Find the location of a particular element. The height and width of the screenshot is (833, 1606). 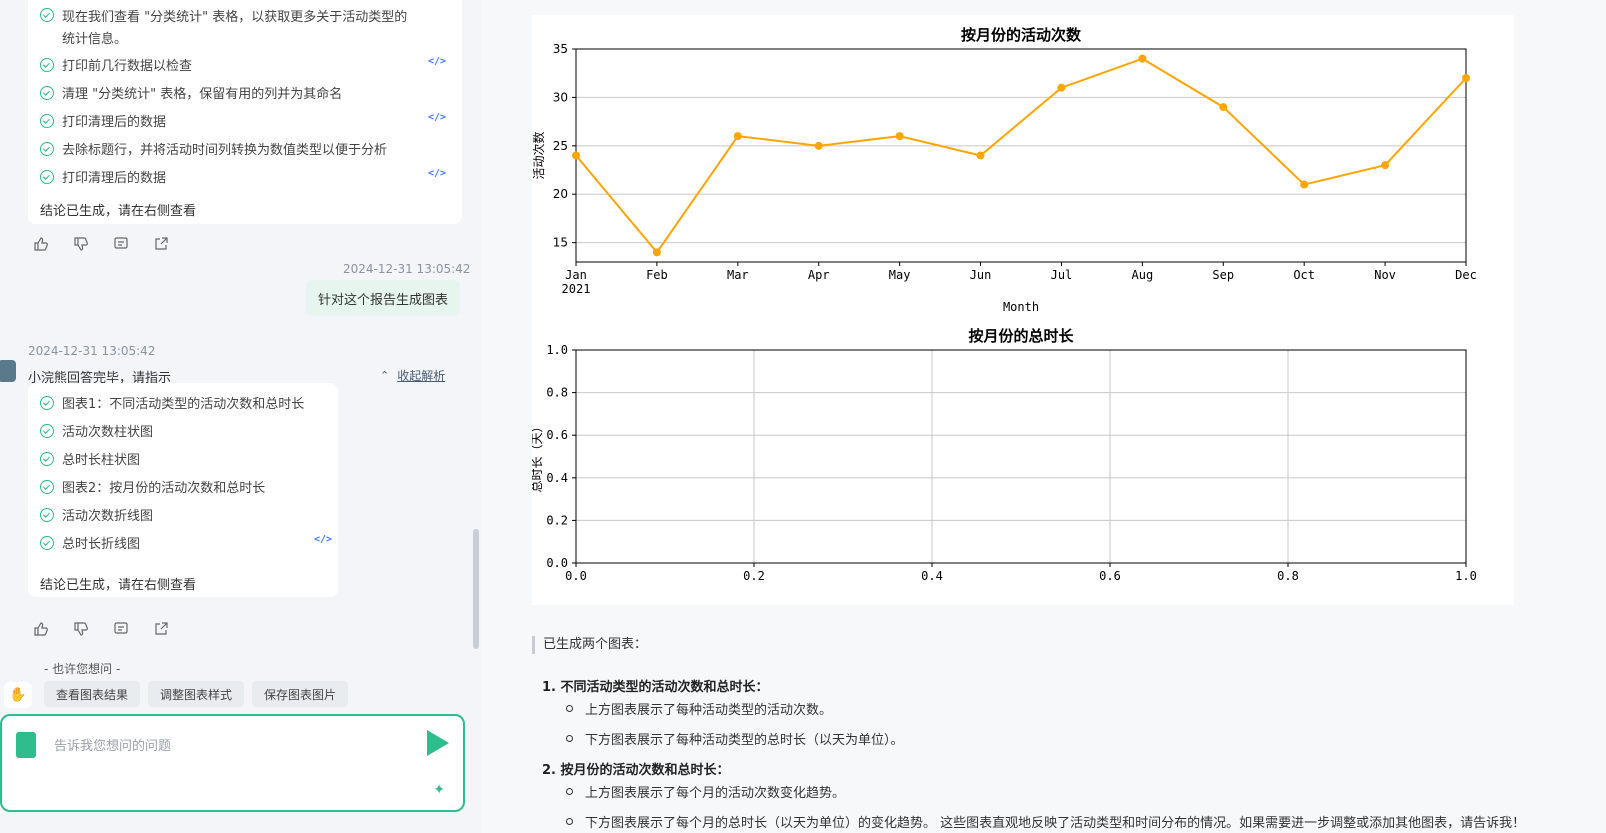

step-item: 打印前几行数据以检查 is located at coordinates (116, 64).